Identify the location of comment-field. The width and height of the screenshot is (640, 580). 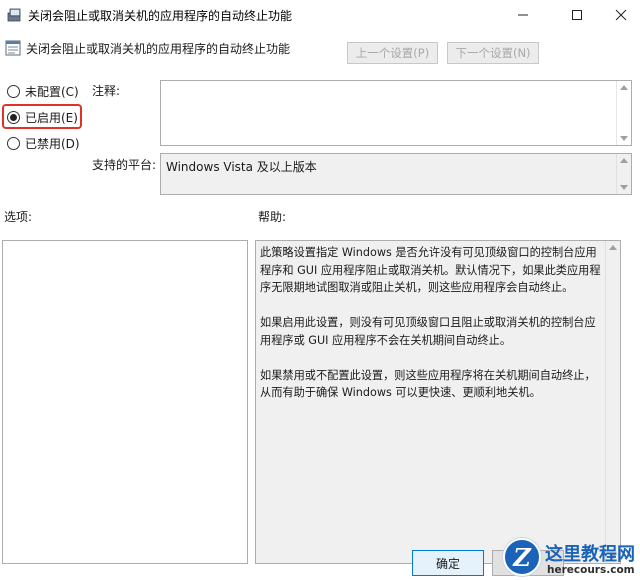
(396, 113).